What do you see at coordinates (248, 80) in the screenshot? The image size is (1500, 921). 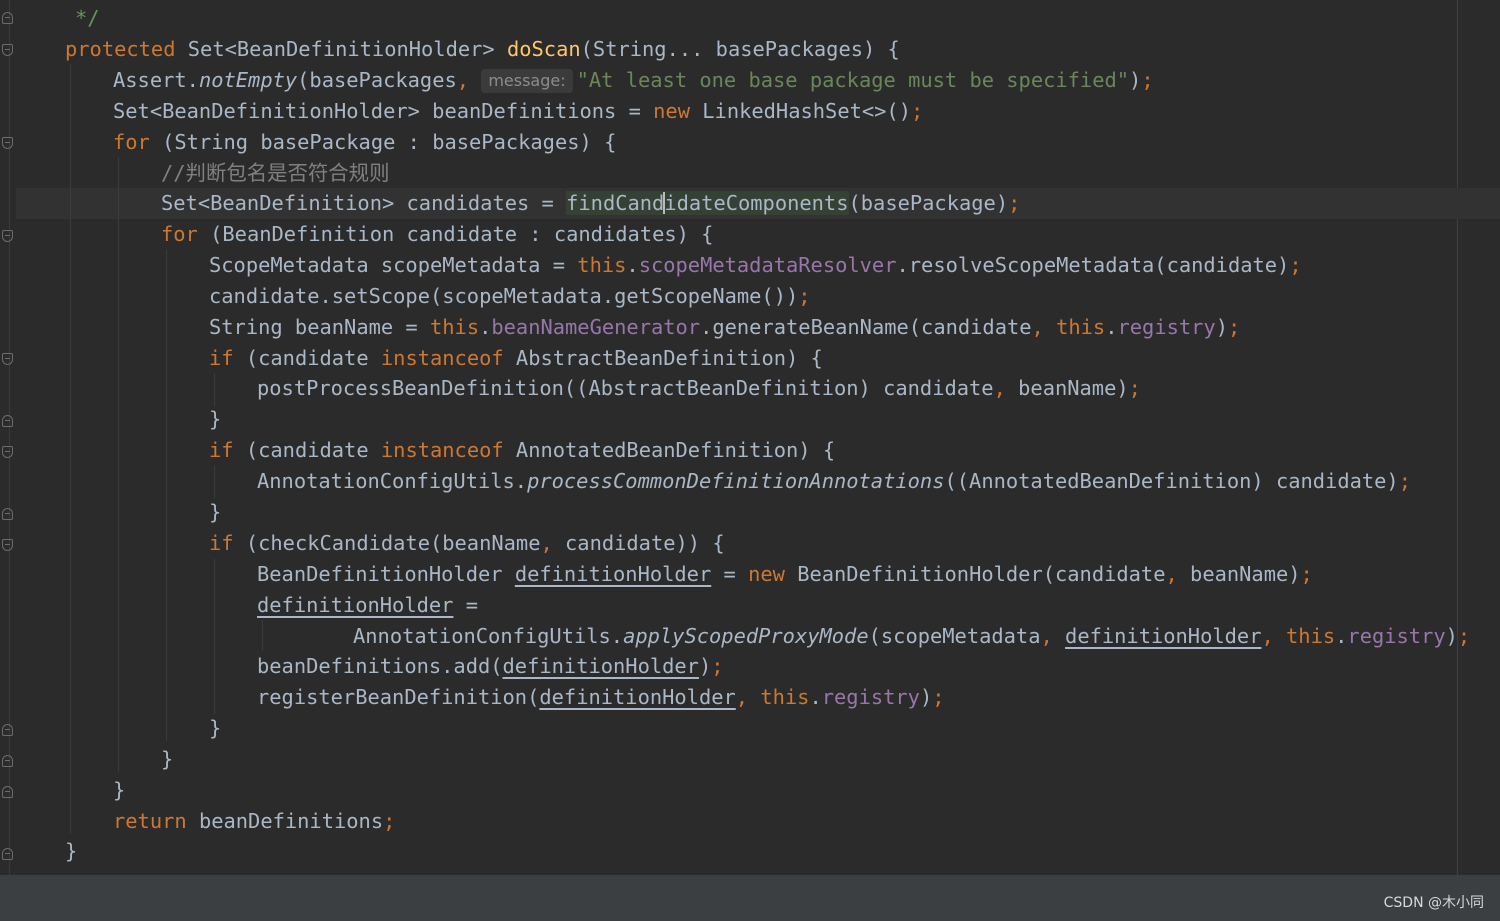 I see `static-method: notEmpty` at bounding box center [248, 80].